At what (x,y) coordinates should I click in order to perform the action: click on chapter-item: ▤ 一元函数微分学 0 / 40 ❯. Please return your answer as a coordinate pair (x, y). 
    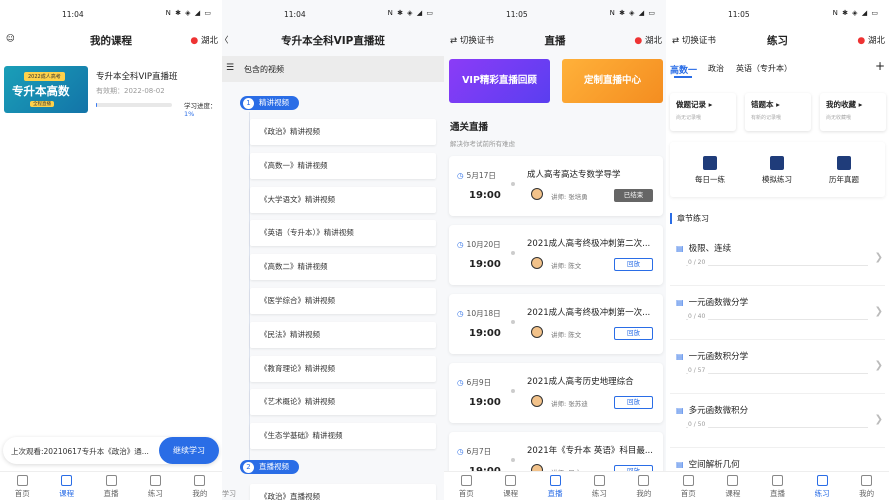
    Looking at the image, I should click on (777, 316).